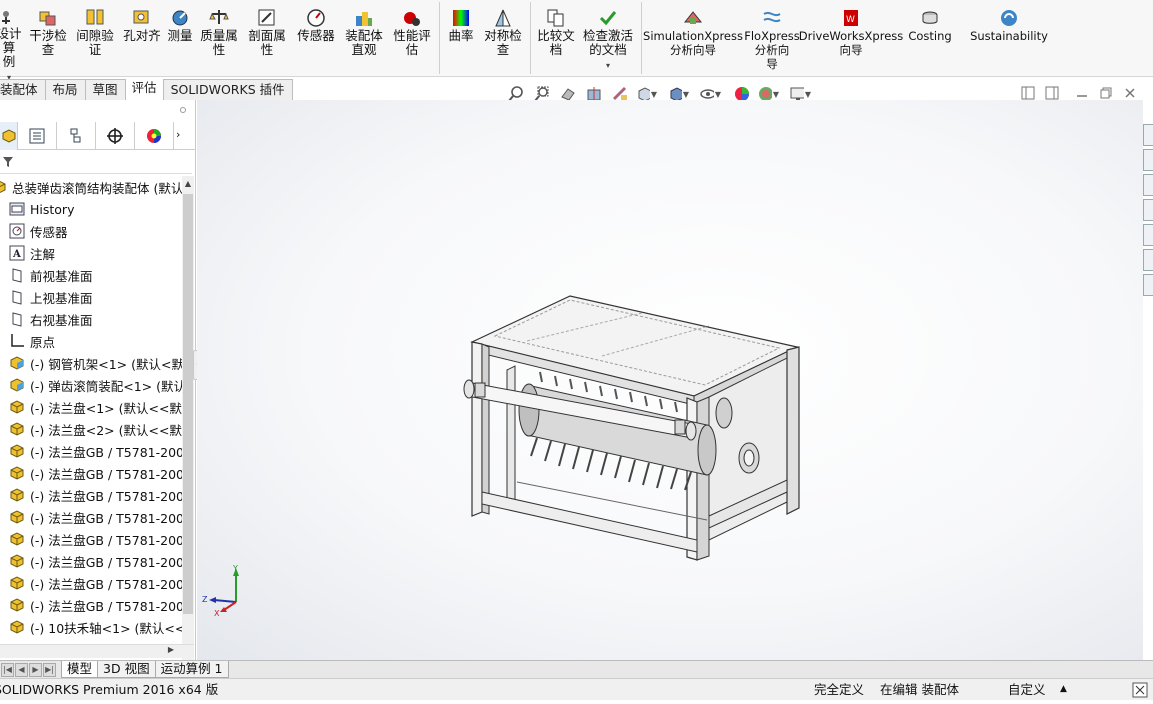  I want to click on tree-filter, so click(96, 162).